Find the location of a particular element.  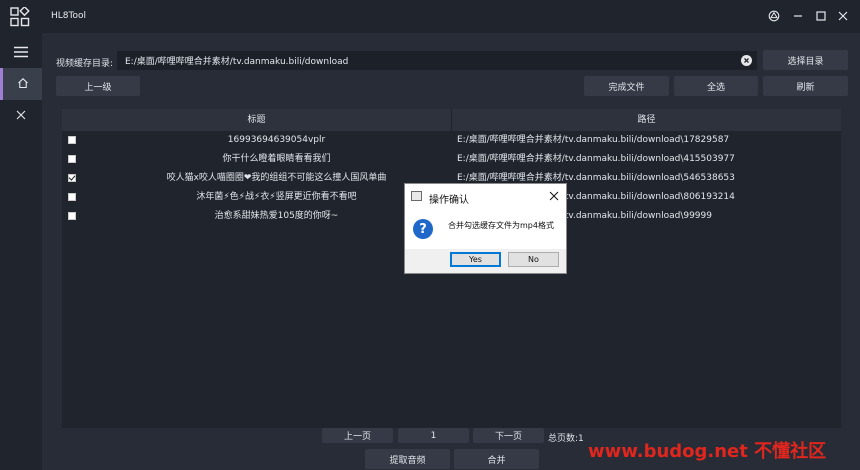

cache-dir-label: 视频缓存目录: is located at coordinates (85, 64).